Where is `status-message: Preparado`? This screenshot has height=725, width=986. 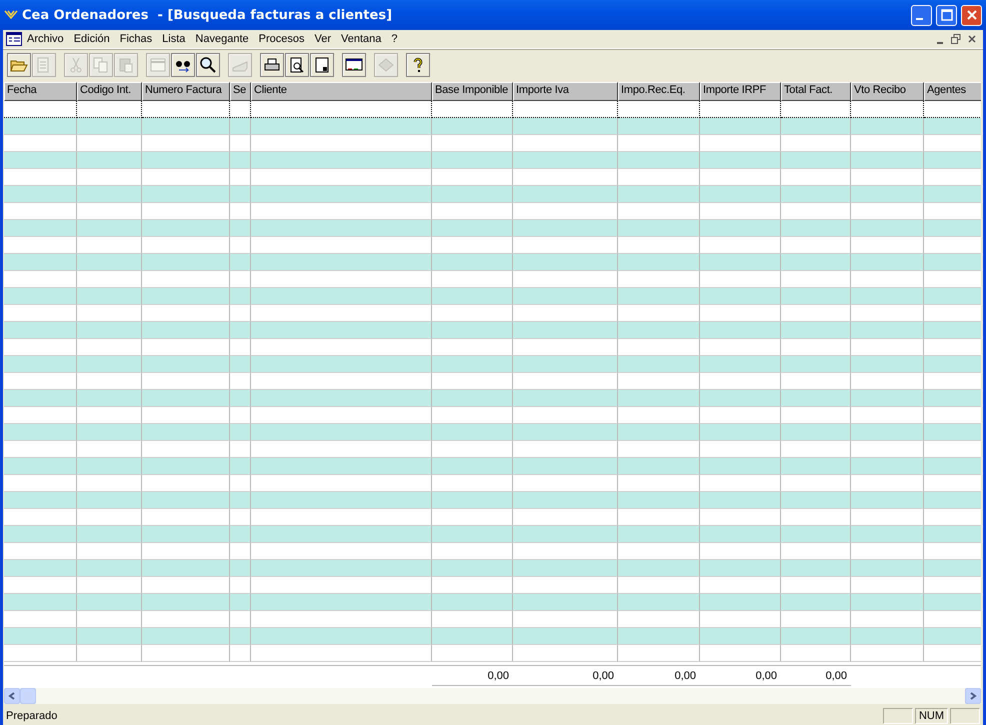 status-message: Preparado is located at coordinates (32, 716).